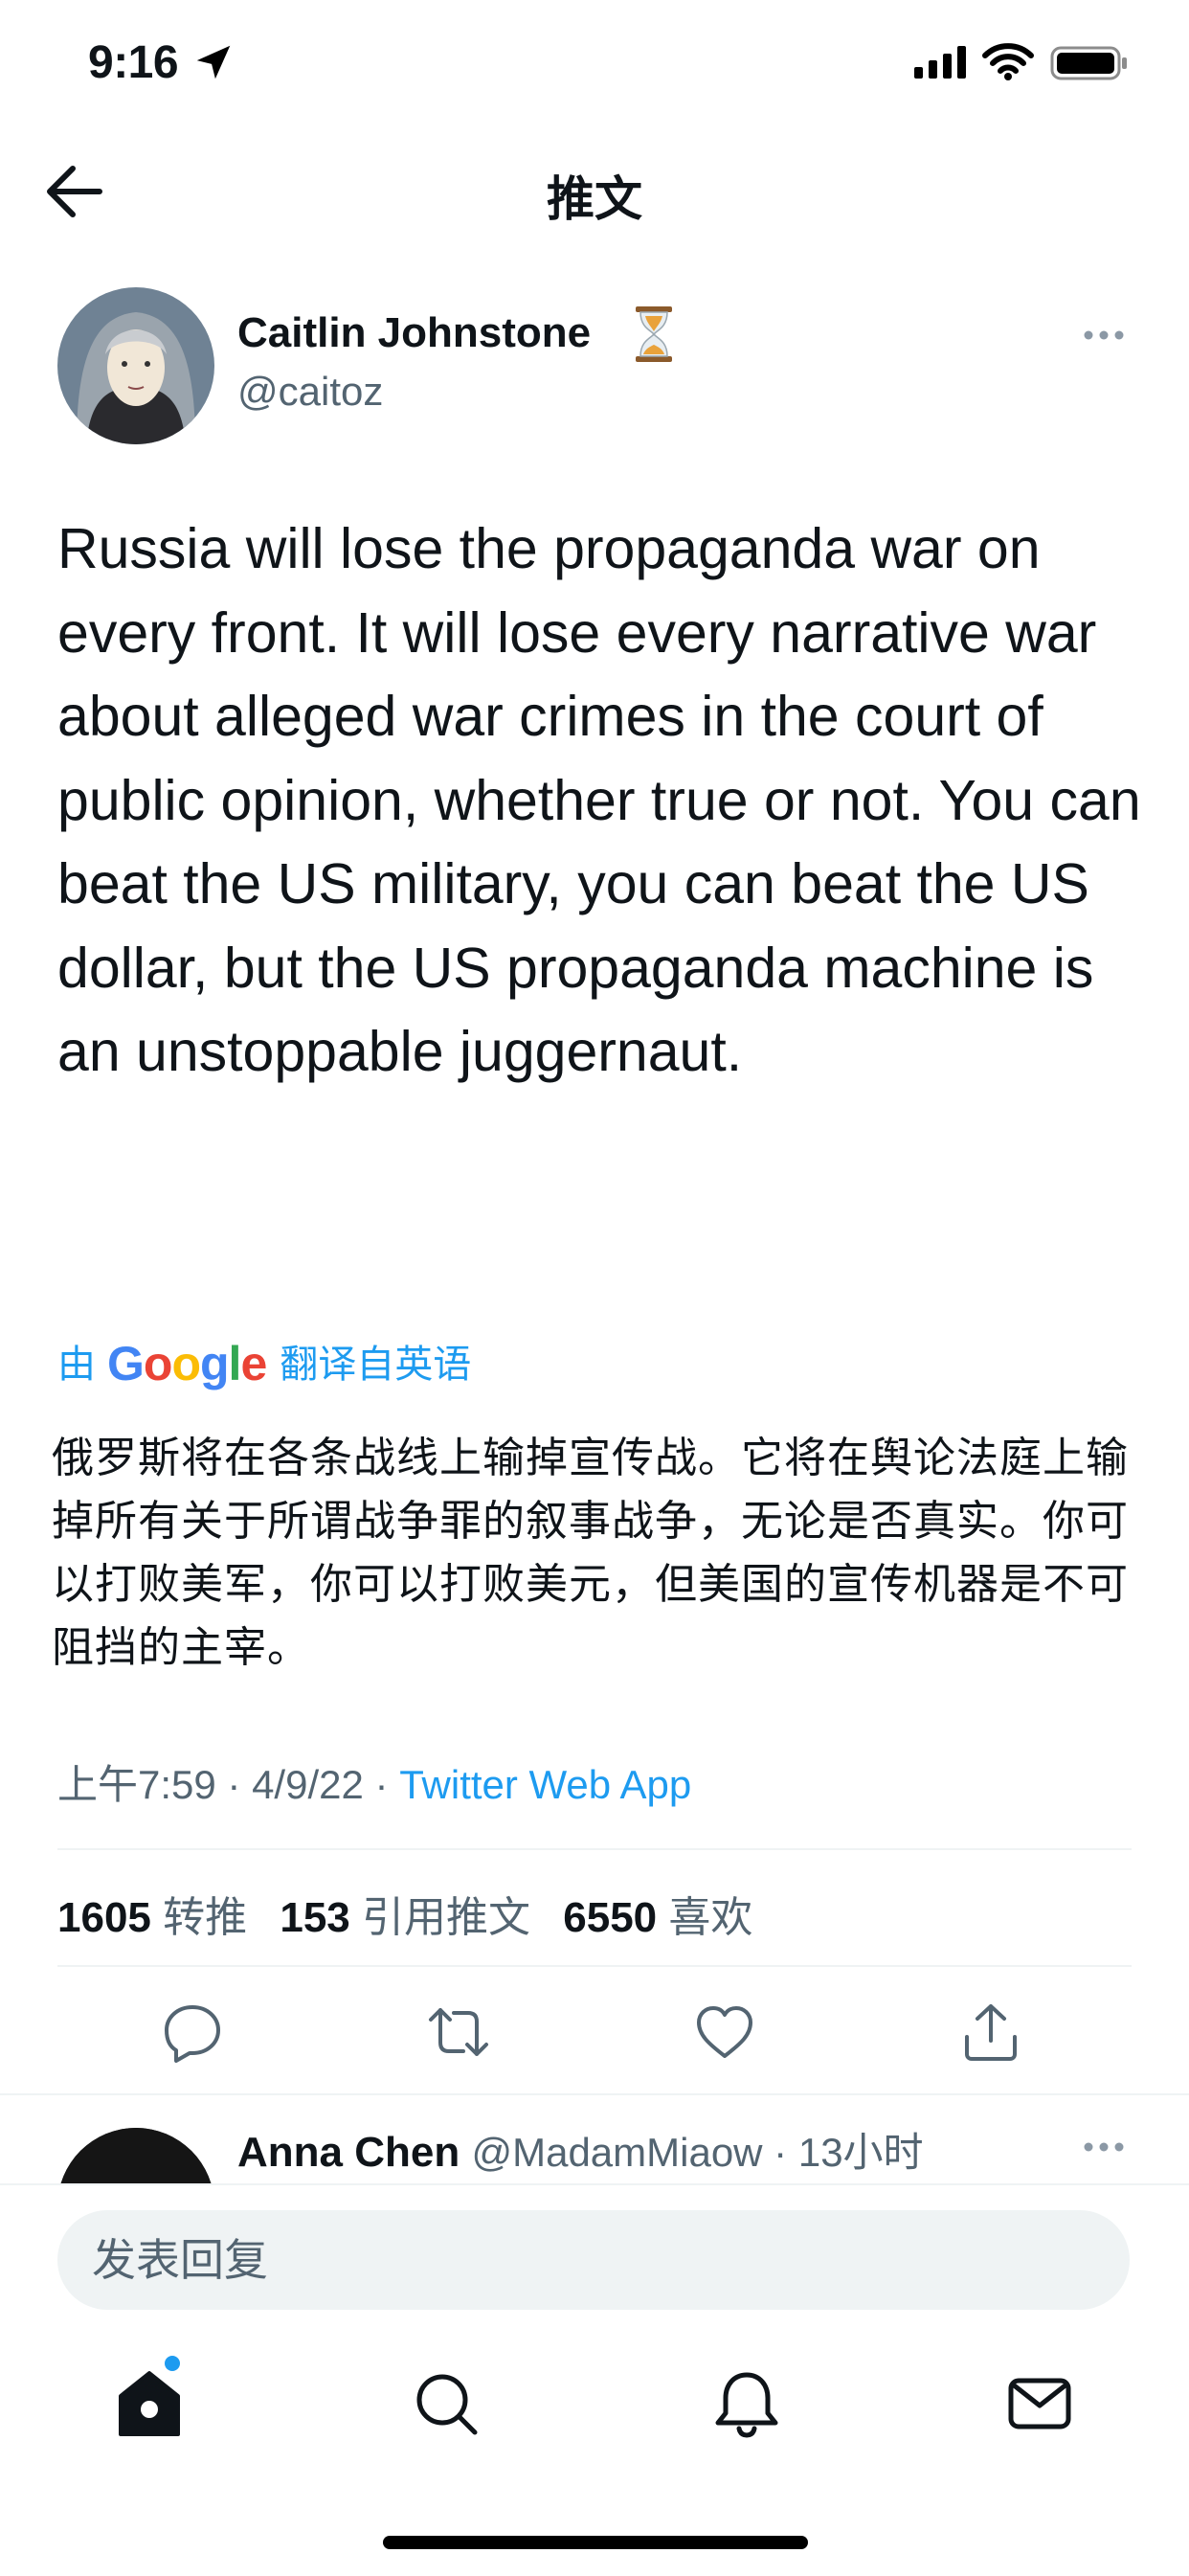 The width and height of the screenshot is (1189, 2576). I want to click on page-title: 推文, so click(594, 199).